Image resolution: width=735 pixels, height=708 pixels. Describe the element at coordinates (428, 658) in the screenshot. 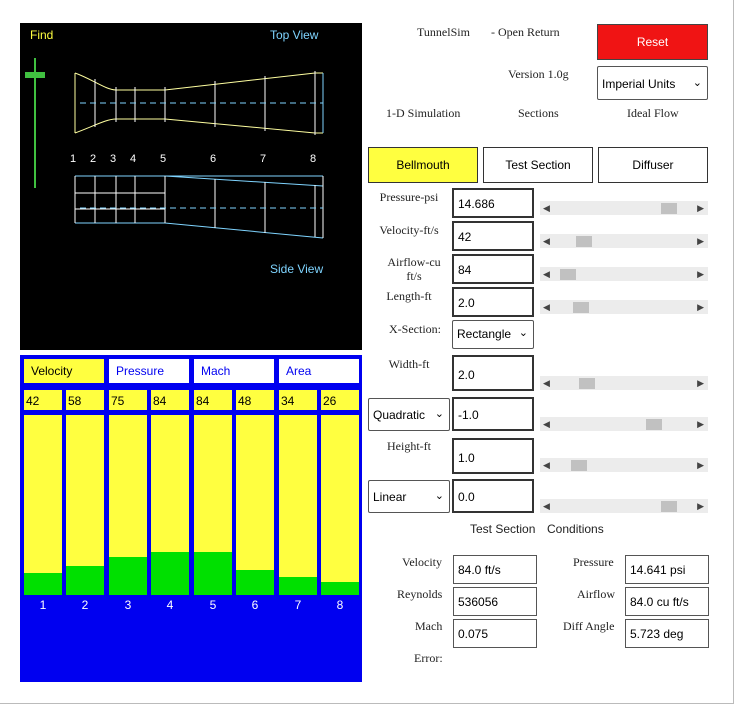

I see `error-label: Error:` at that location.